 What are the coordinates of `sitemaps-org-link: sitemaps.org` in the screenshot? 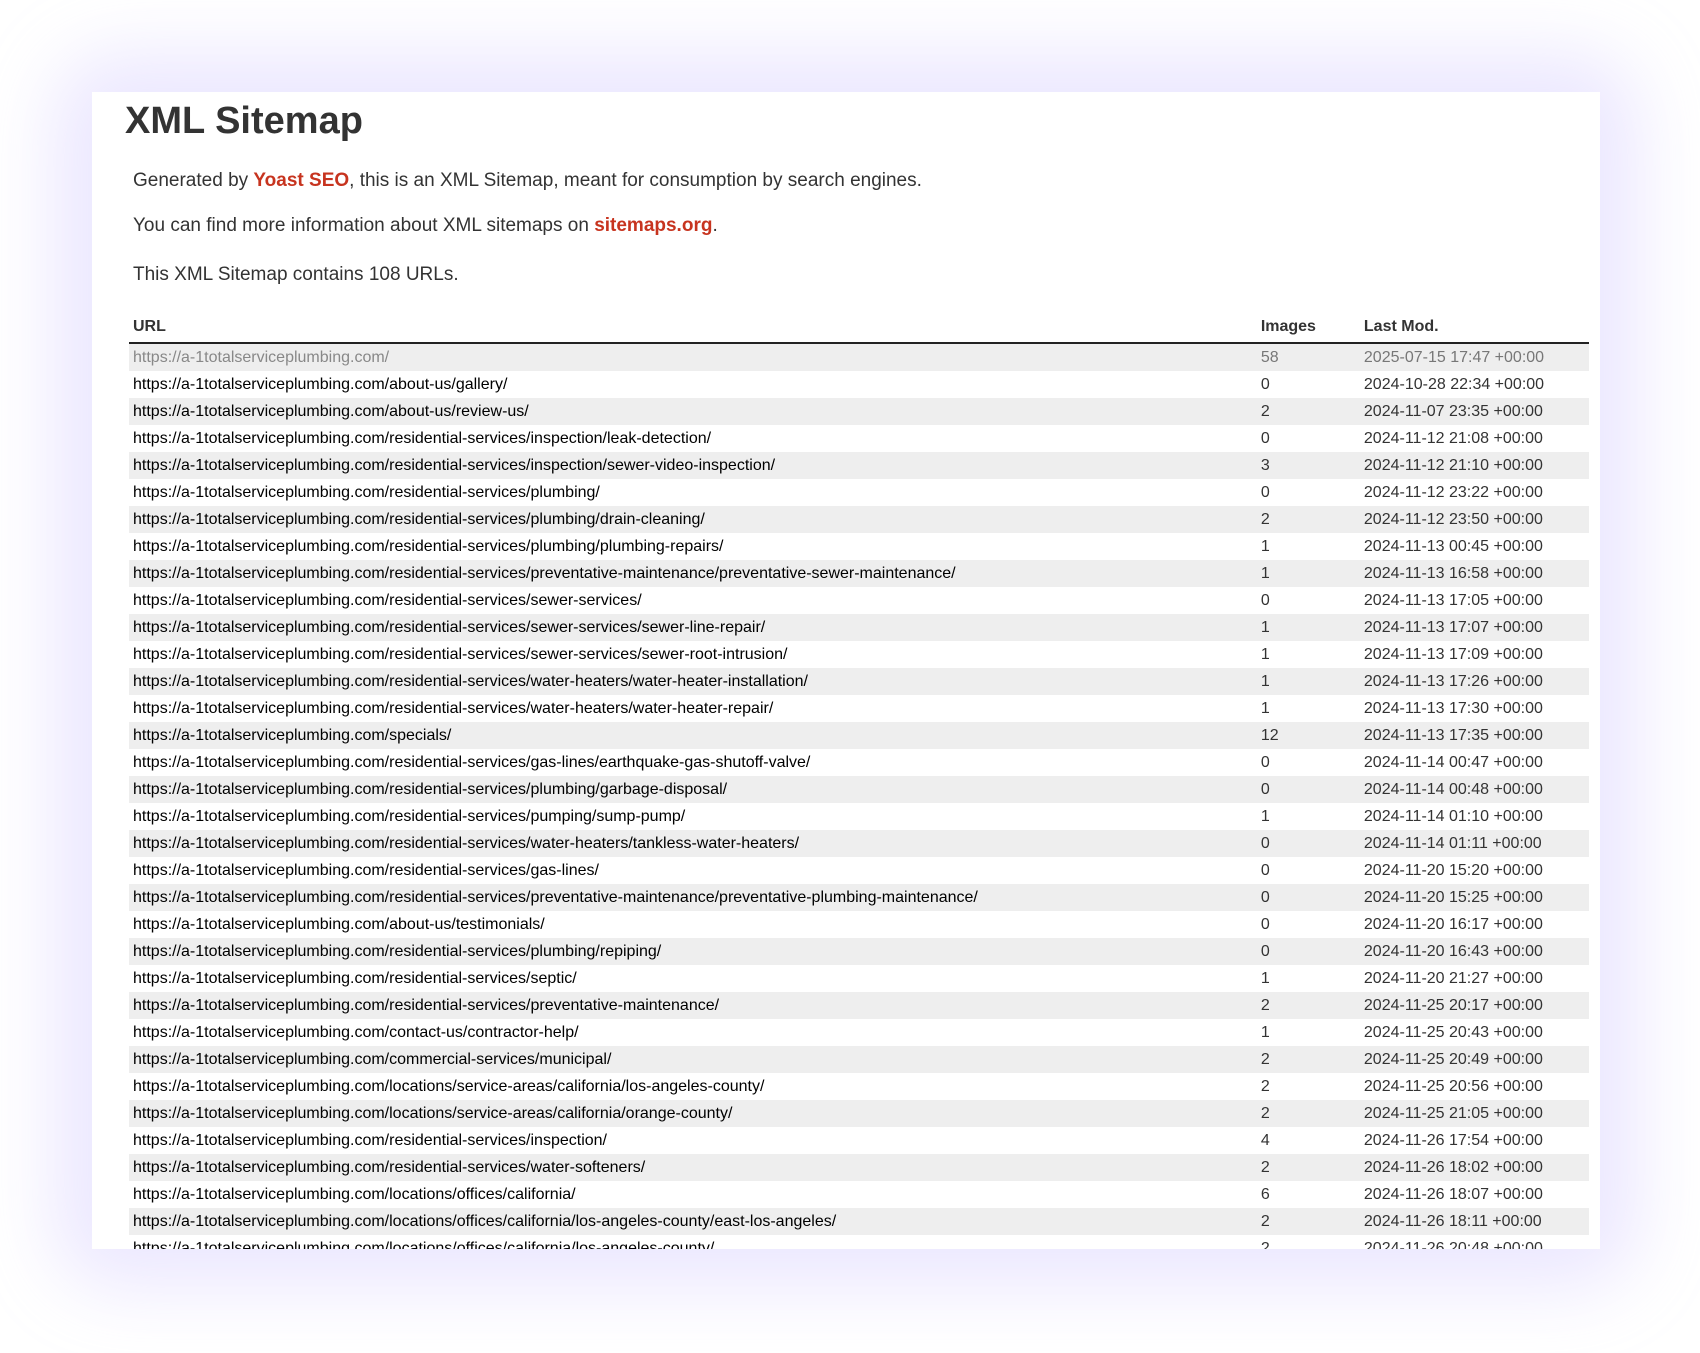 It's located at (653, 225).